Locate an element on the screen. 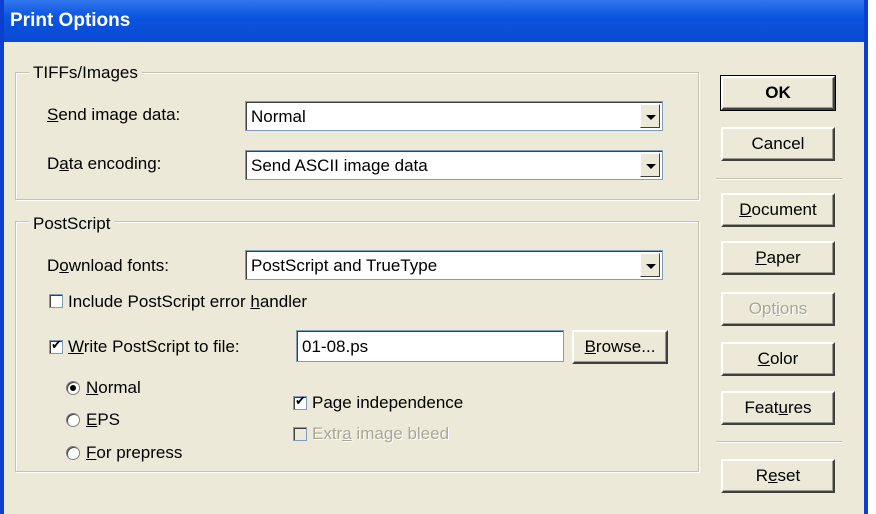 Image resolution: width=876 pixels, height=514 pixels. document-button: Document is located at coordinates (778, 210).